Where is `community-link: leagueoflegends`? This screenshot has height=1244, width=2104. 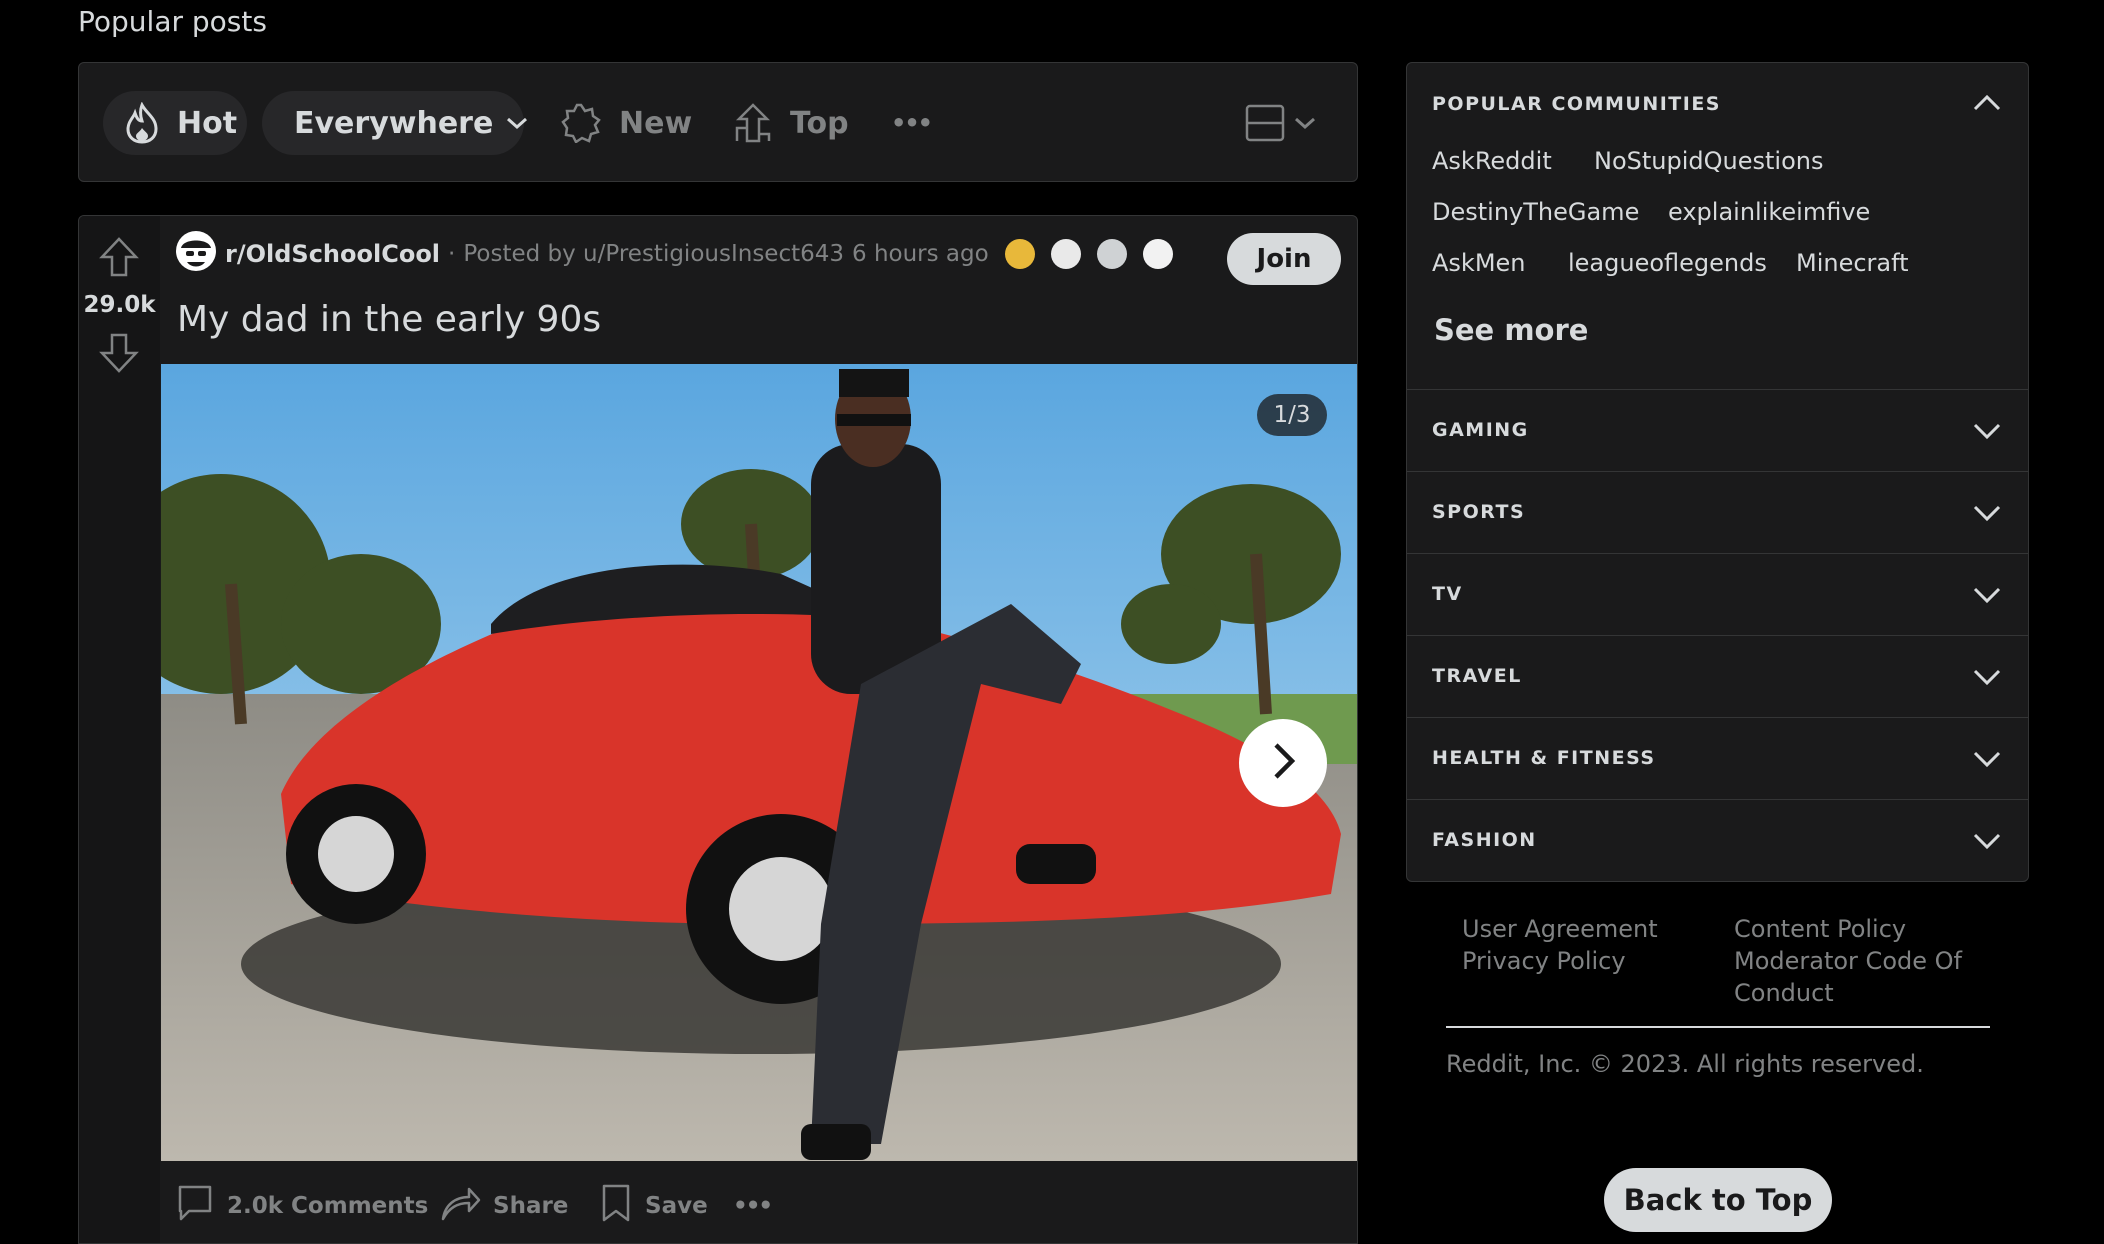 community-link: leagueoflegends is located at coordinates (1667, 263).